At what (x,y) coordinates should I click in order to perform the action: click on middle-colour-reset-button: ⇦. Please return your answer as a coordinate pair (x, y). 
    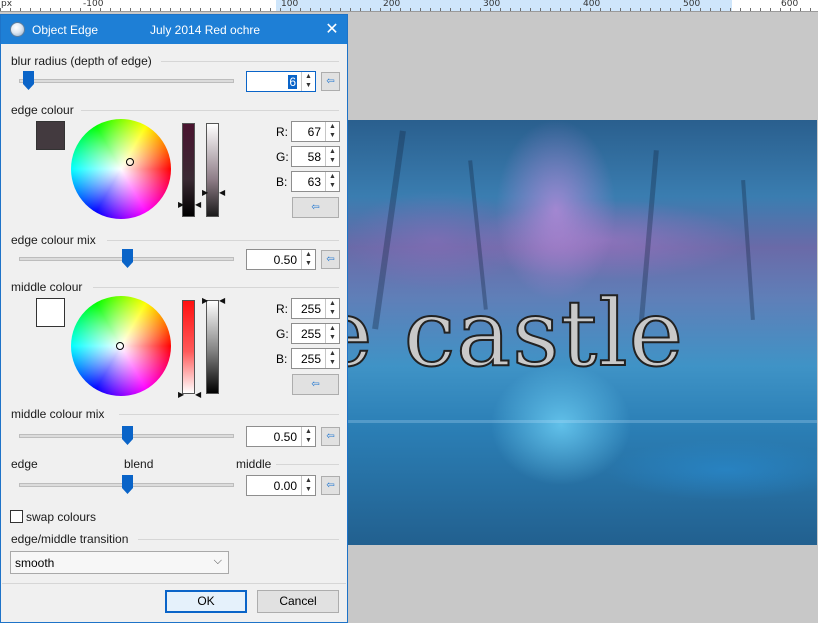
    Looking at the image, I should click on (315, 384).